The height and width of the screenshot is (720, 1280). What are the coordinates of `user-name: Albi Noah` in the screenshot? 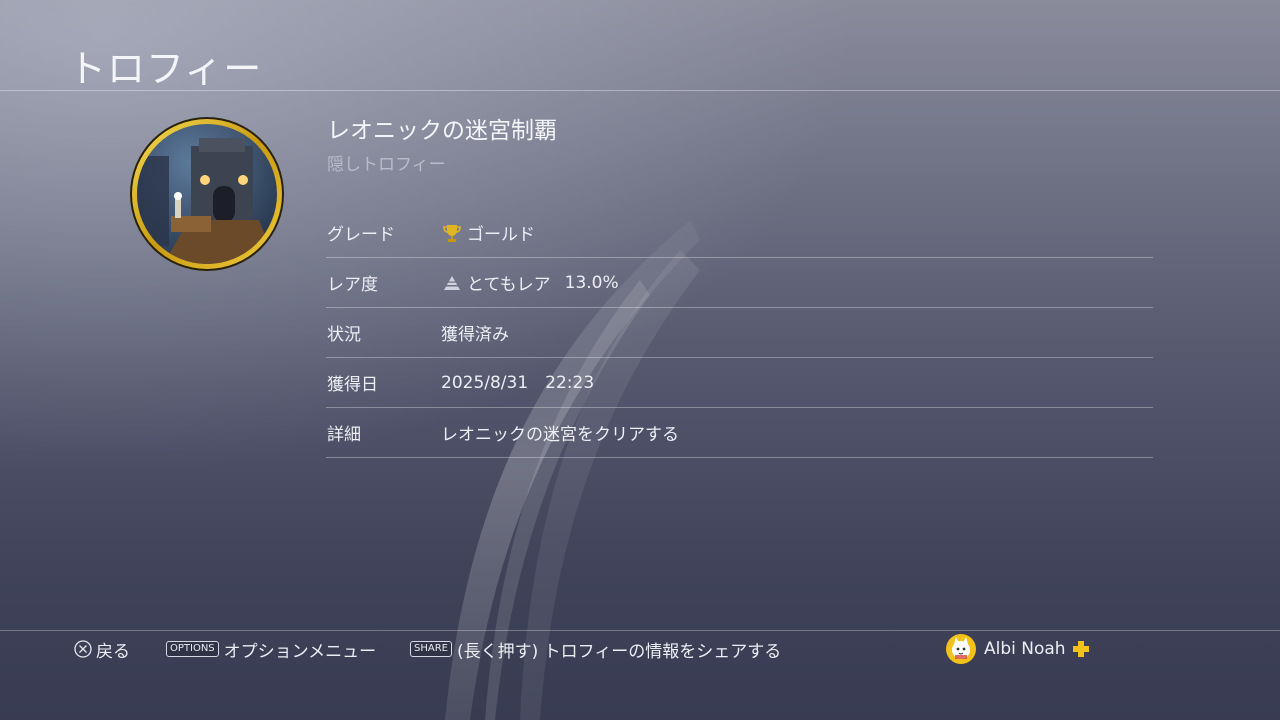 It's located at (1025, 649).